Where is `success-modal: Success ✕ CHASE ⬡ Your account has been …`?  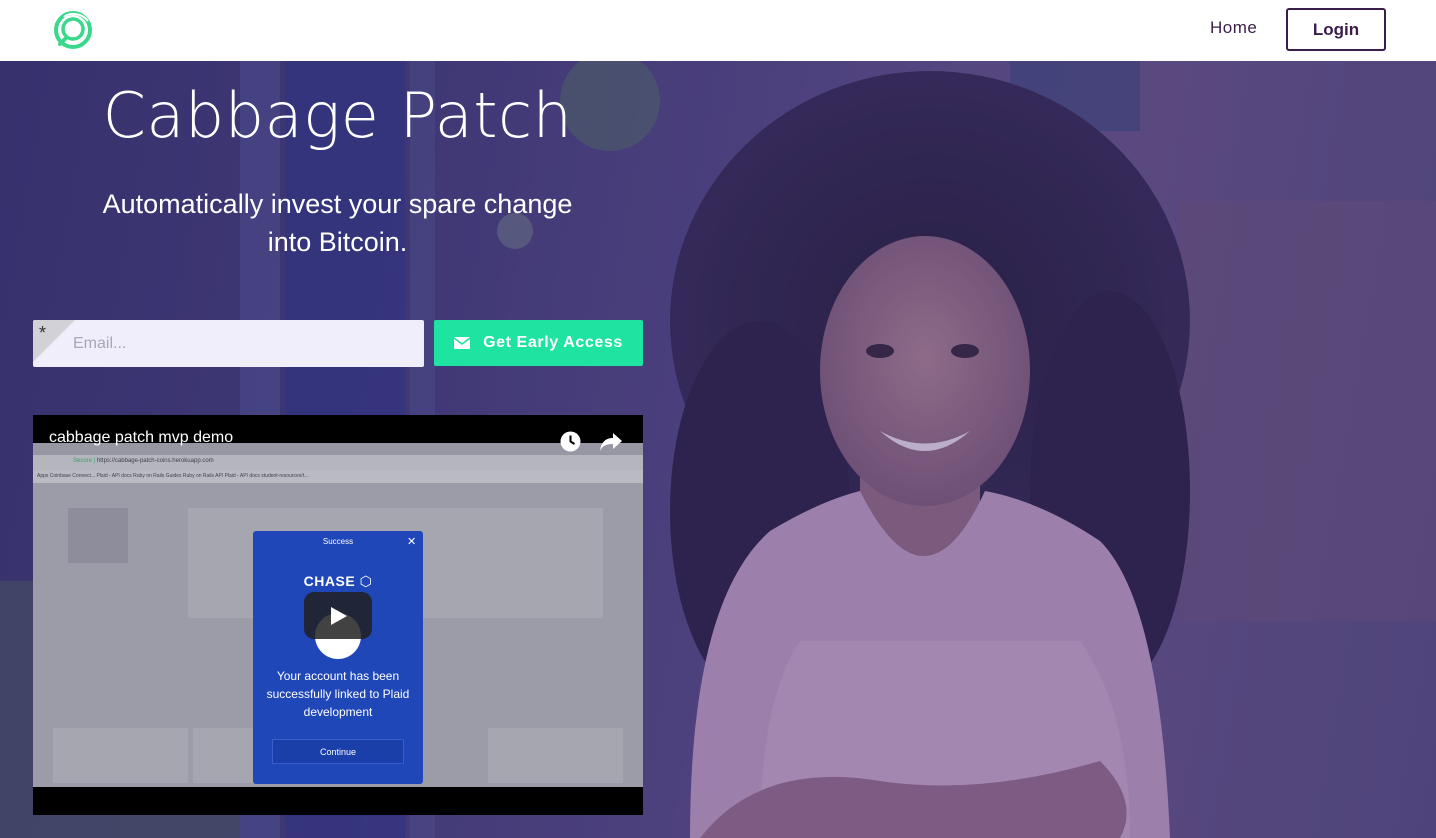 success-modal: Success ✕ CHASE ⬡ Your account has been … is located at coordinates (338, 657).